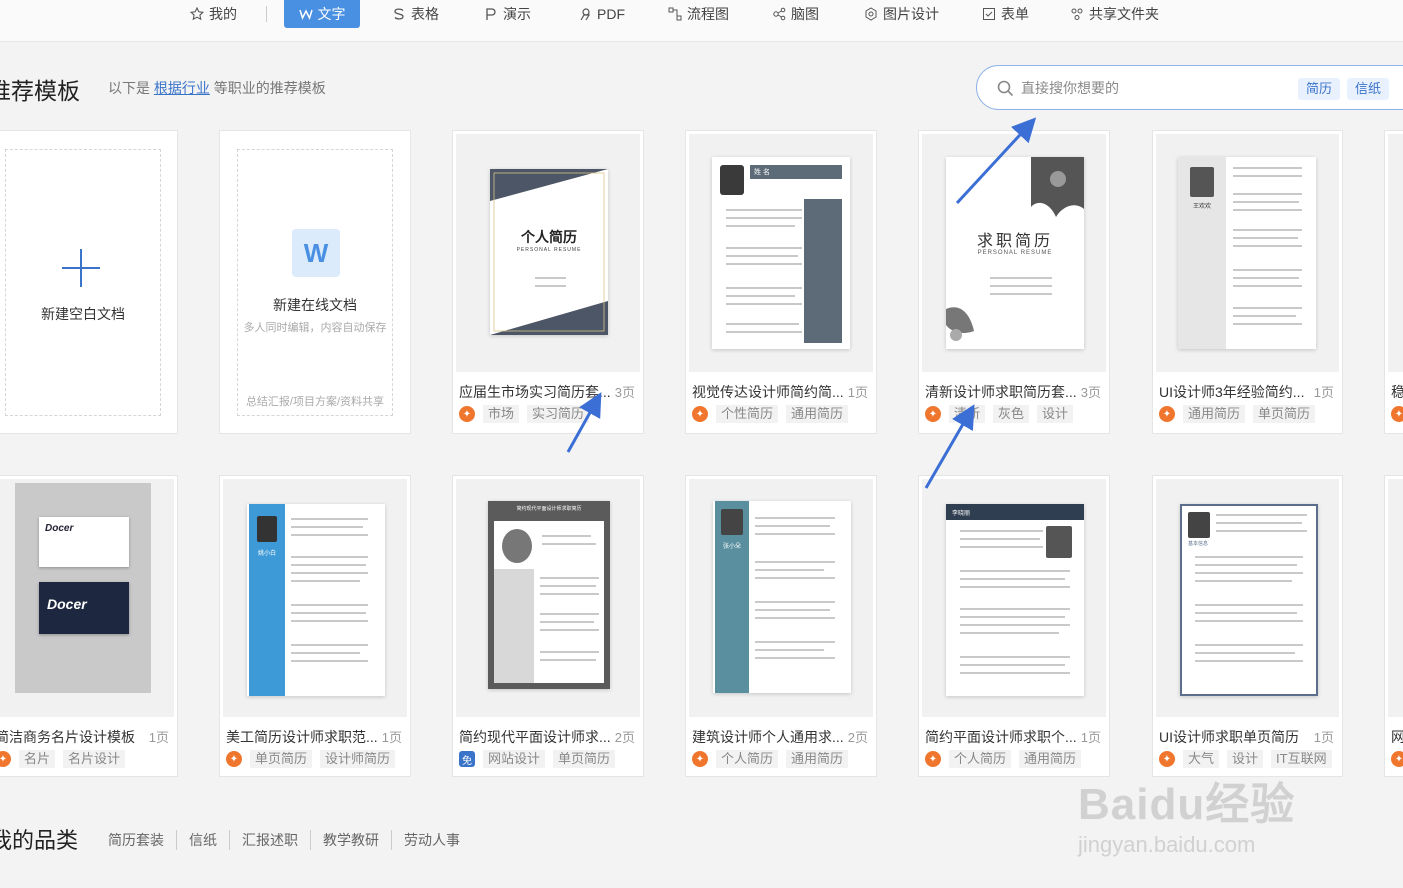 This screenshot has width=1403, height=888. Describe the element at coordinates (996, 161) in the screenshot. I see `arrow-to-search` at that location.